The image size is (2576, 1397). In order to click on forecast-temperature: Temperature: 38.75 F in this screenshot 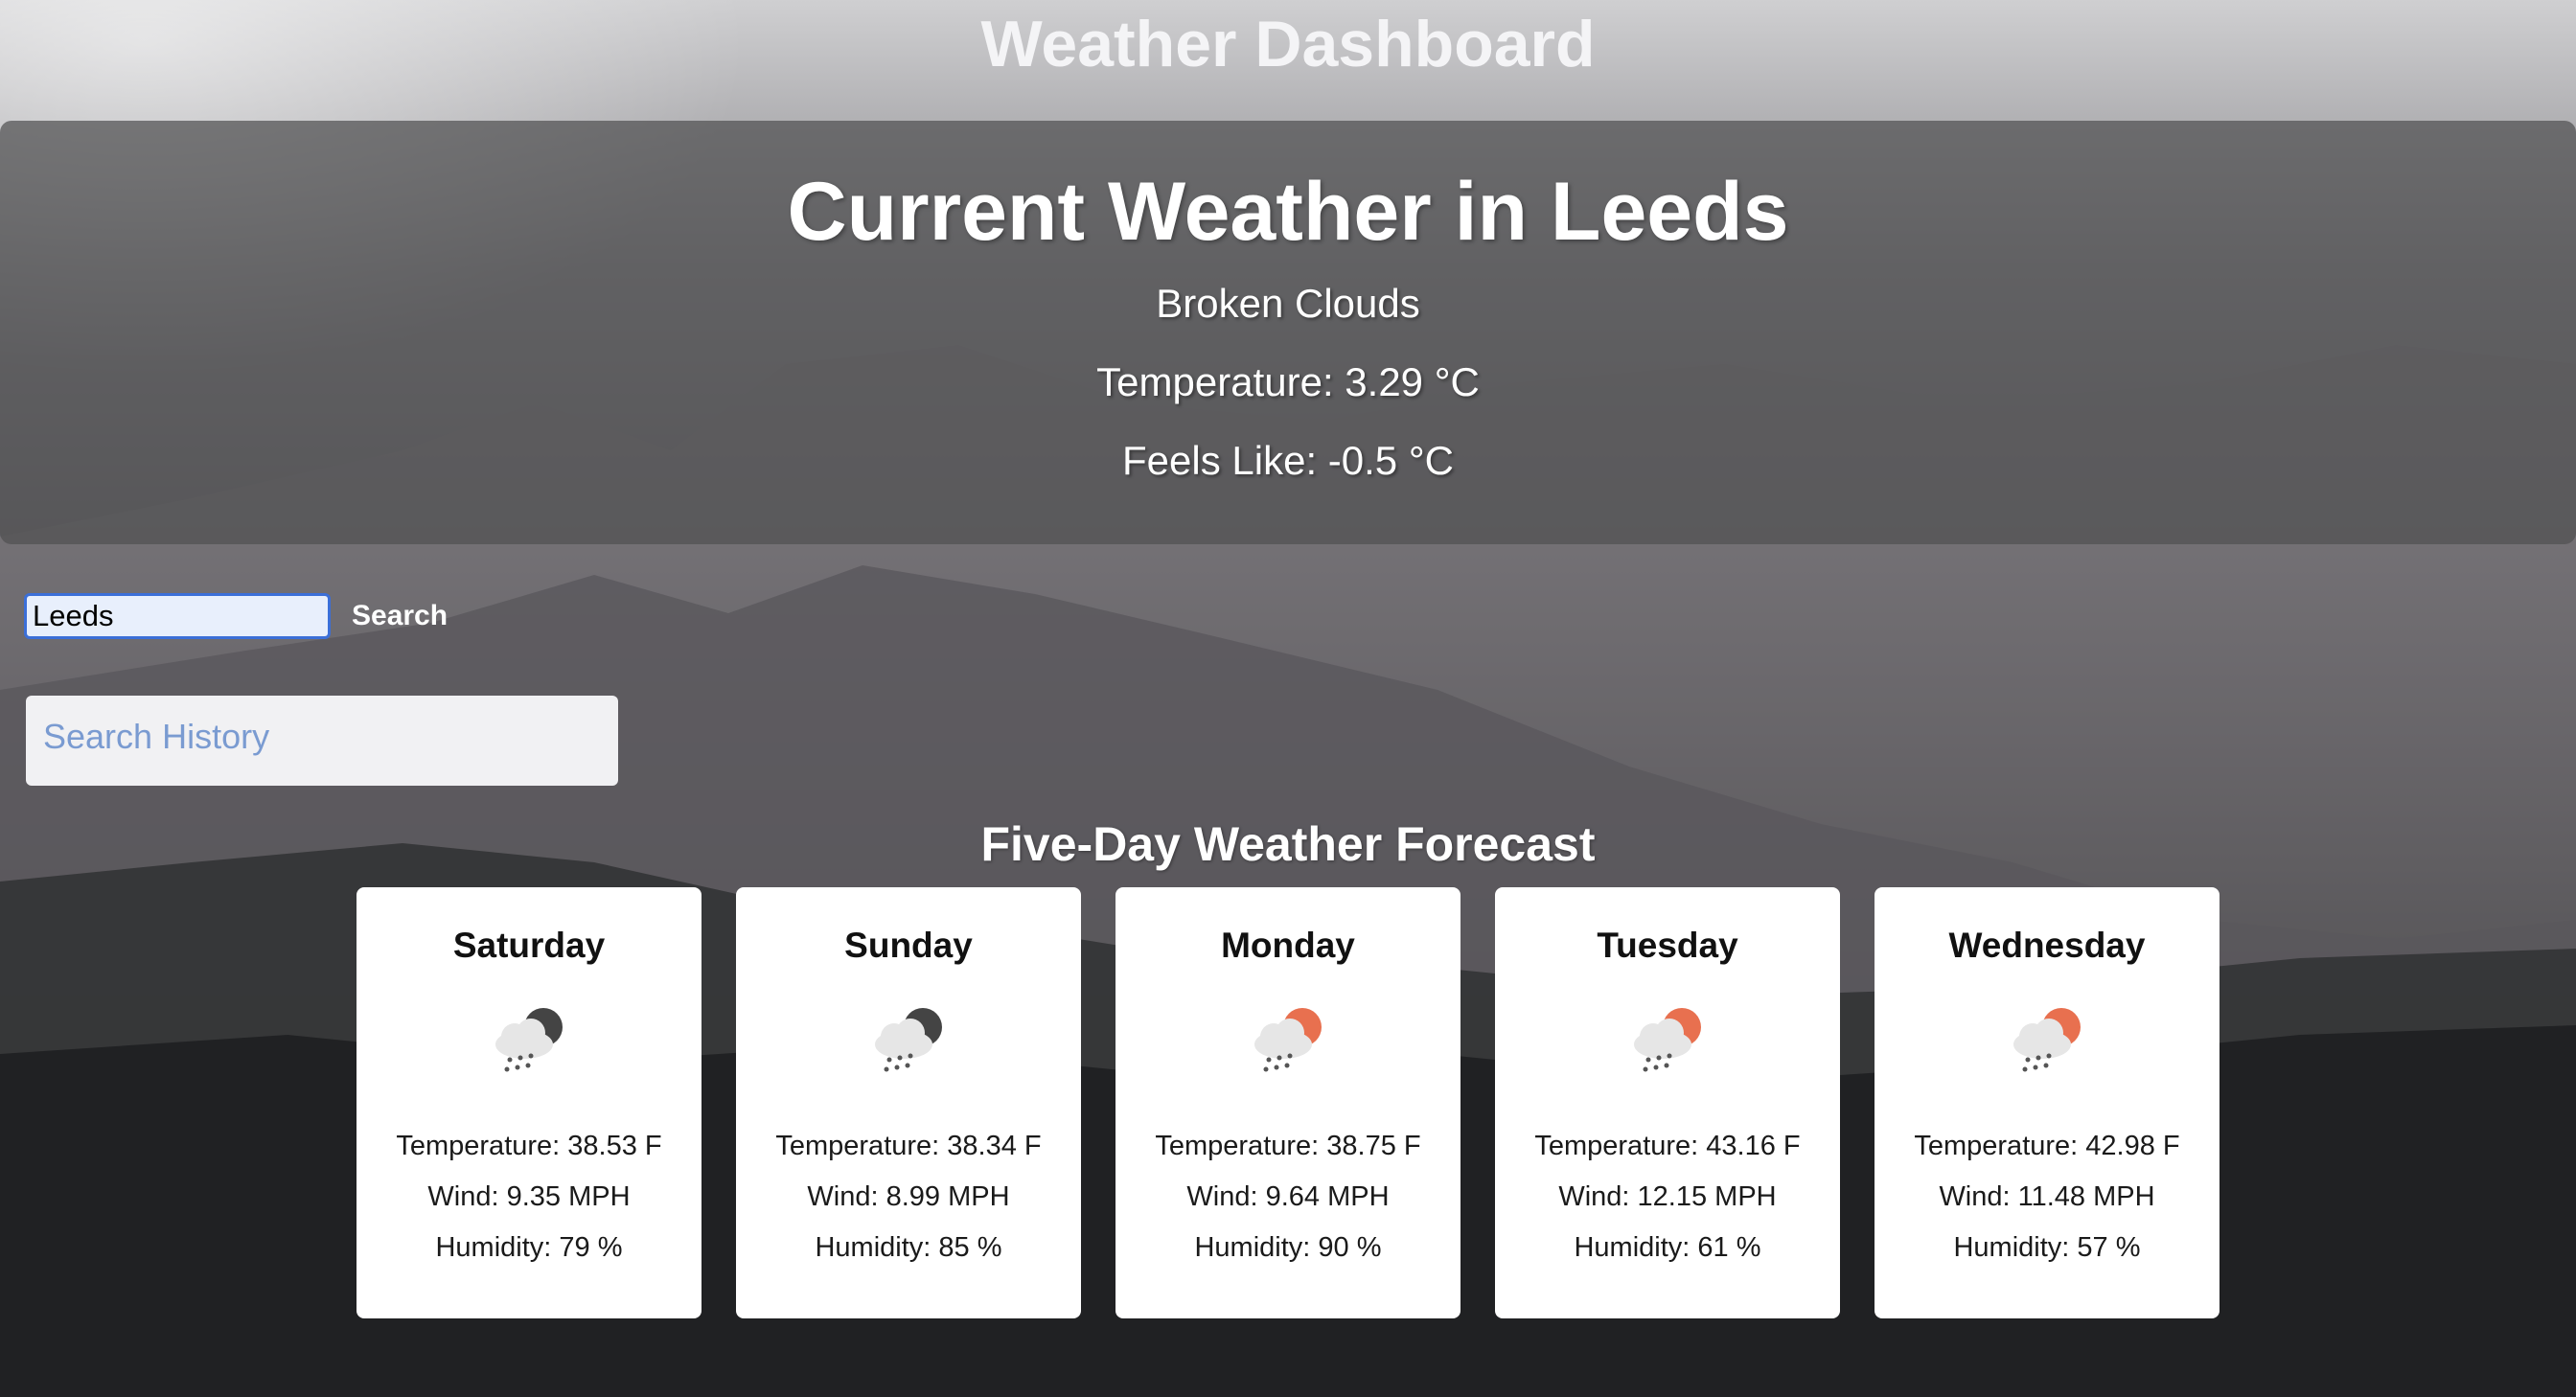, I will do `click(1288, 1146)`.